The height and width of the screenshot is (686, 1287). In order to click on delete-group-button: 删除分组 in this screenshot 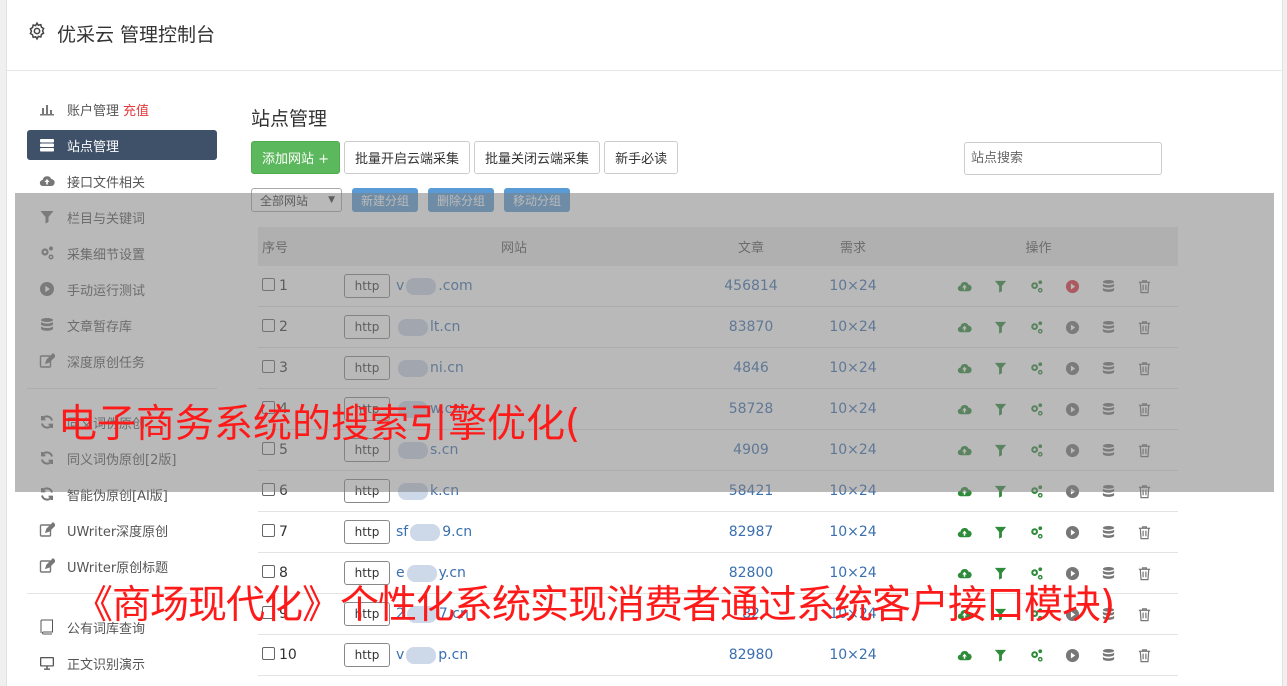, I will do `click(461, 200)`.